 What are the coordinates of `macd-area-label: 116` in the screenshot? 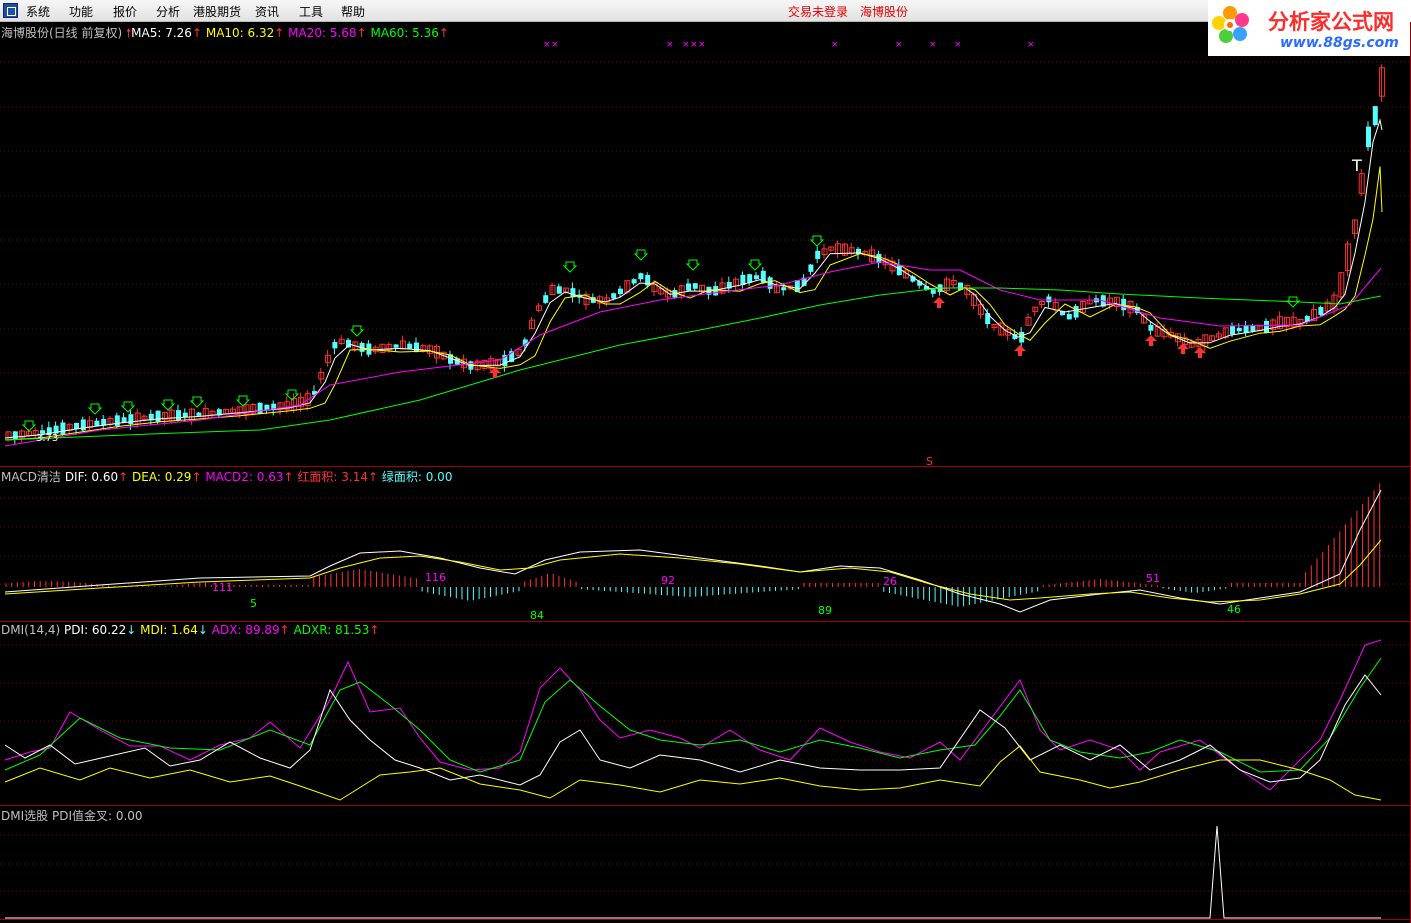 It's located at (435, 577).